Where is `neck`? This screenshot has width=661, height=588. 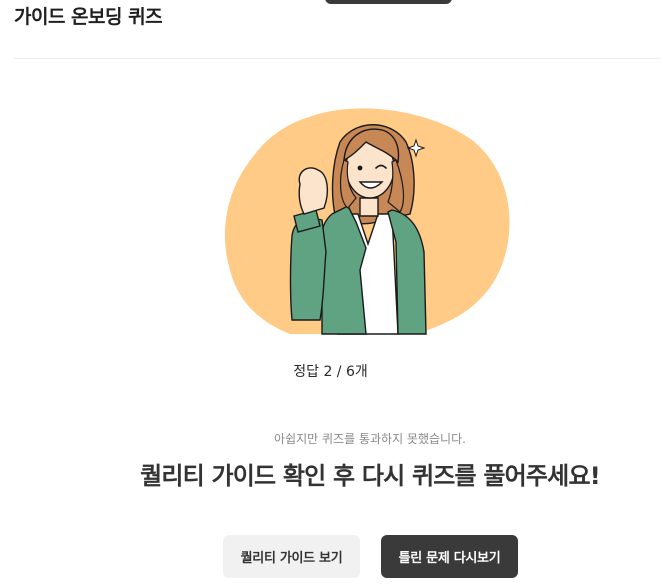
neck is located at coordinates (369, 207).